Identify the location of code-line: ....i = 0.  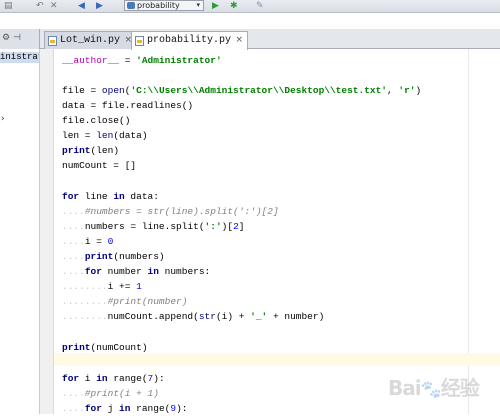
(87, 241).